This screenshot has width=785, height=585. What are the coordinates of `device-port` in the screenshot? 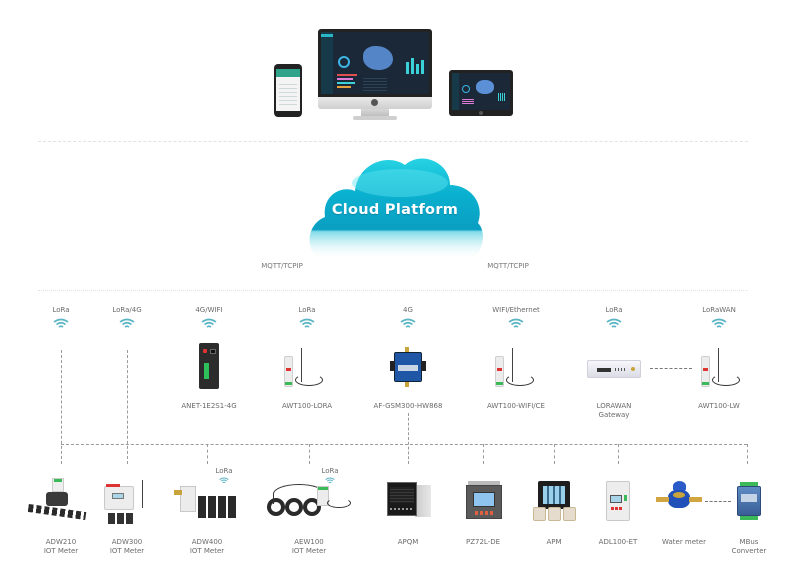 It's located at (213, 351).